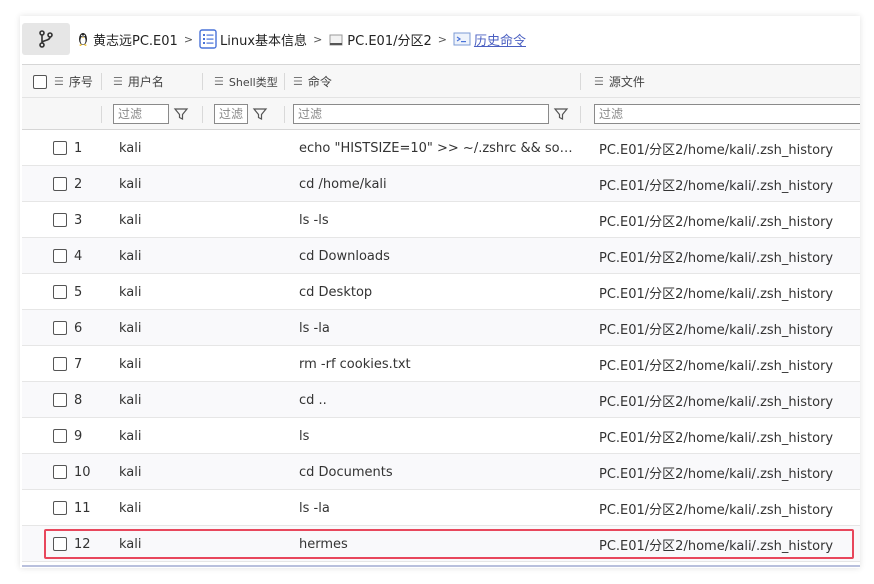 This screenshot has width=874, height=584. What do you see at coordinates (78, 436) in the screenshot?
I see `cell-seq: 9` at bounding box center [78, 436].